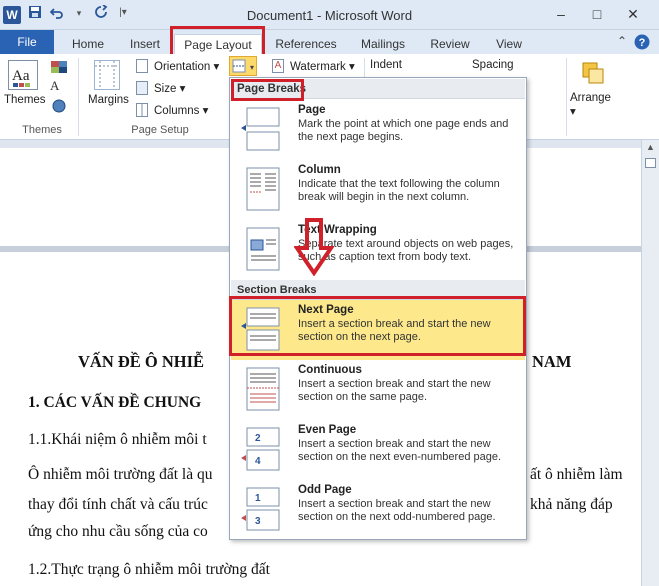  I want to click on ruler-toggle-icon, so click(650, 163).